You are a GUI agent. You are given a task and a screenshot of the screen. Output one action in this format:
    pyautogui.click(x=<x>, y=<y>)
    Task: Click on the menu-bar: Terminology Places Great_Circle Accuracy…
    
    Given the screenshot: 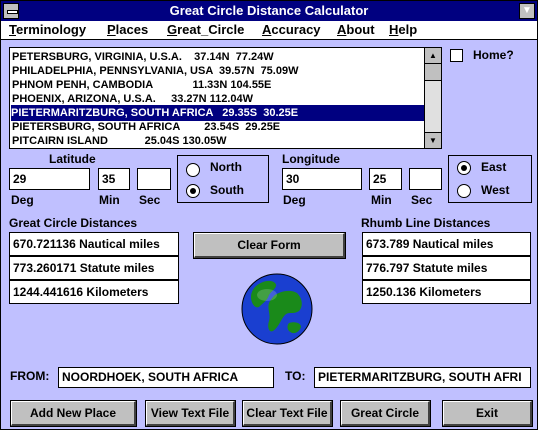 What is the action you would take?
    pyautogui.click(x=269, y=30)
    